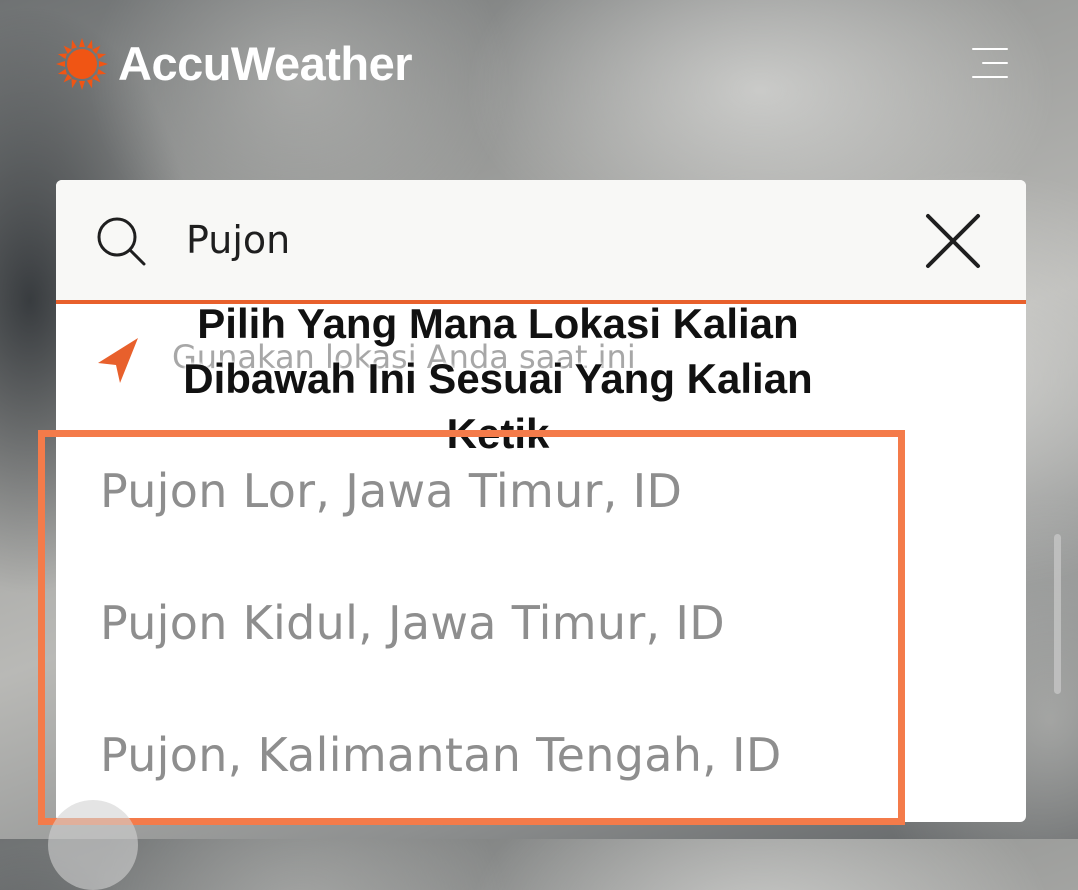  I want to click on location-arrow-icon, so click(118, 360).